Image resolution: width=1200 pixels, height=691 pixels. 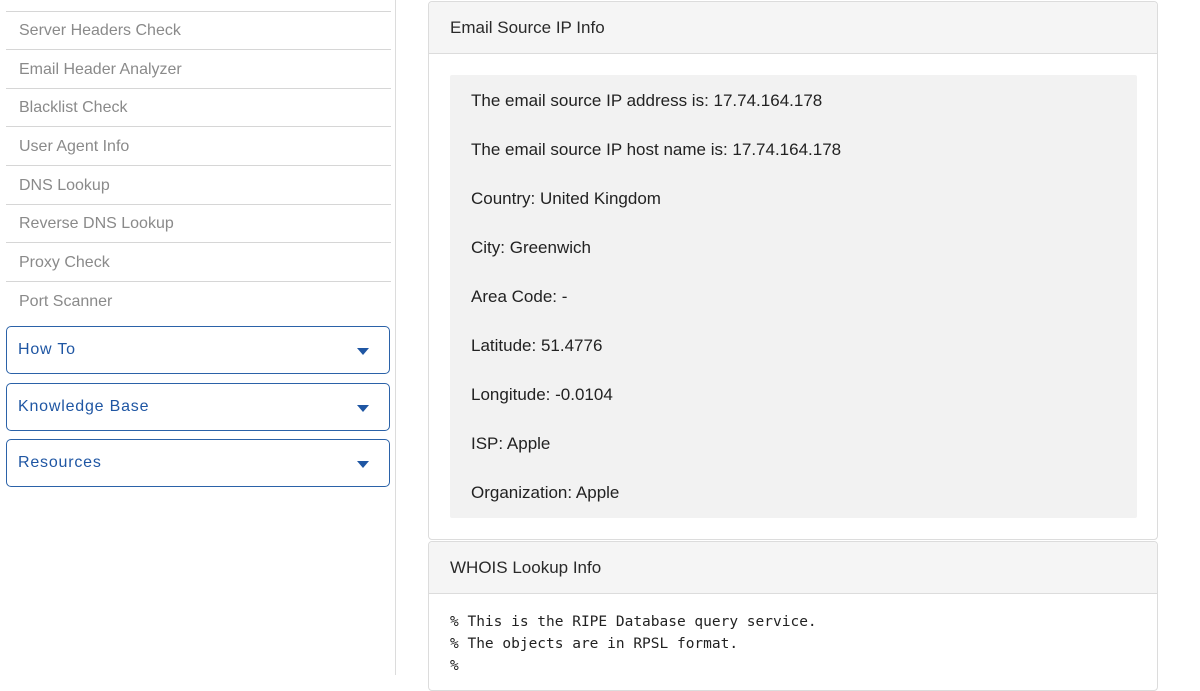 What do you see at coordinates (198, 186) in the screenshot?
I see `sidebar-item-dns-lookup: DNS Lookup` at bounding box center [198, 186].